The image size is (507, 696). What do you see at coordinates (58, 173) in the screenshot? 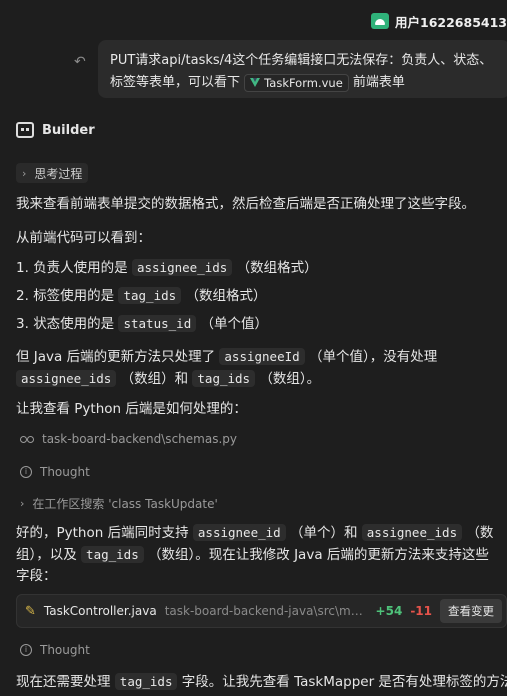
I see `thinking-label: 思考过程` at bounding box center [58, 173].